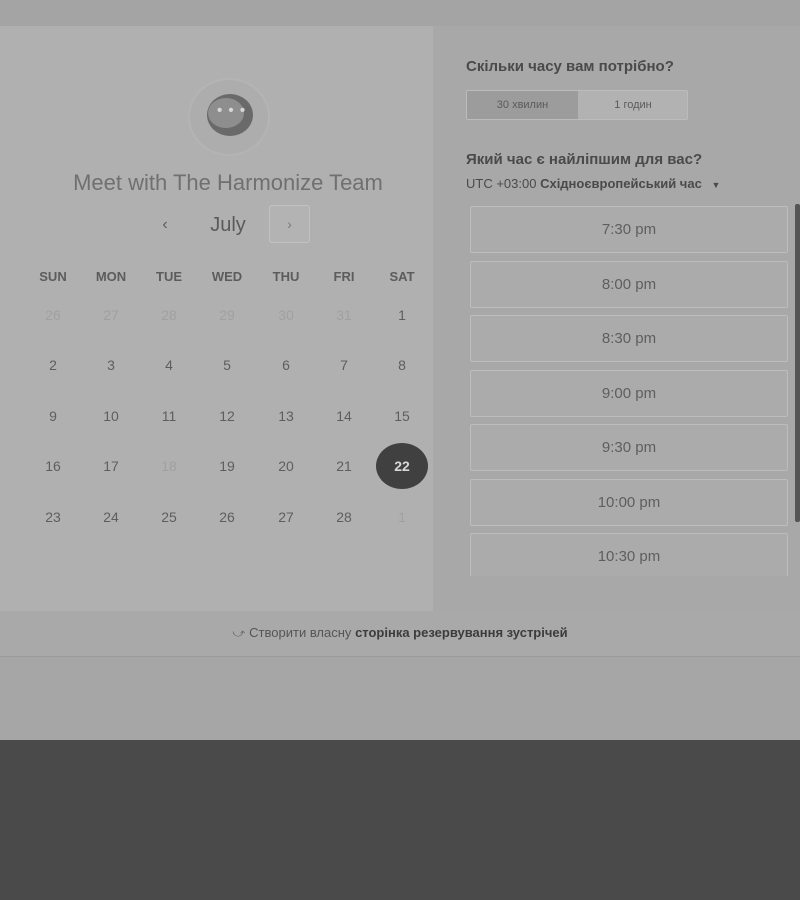 This screenshot has width=800, height=900. What do you see at coordinates (461, 632) in the screenshot?
I see `footer-link-text: сторінка резервування зустрічей` at bounding box center [461, 632].